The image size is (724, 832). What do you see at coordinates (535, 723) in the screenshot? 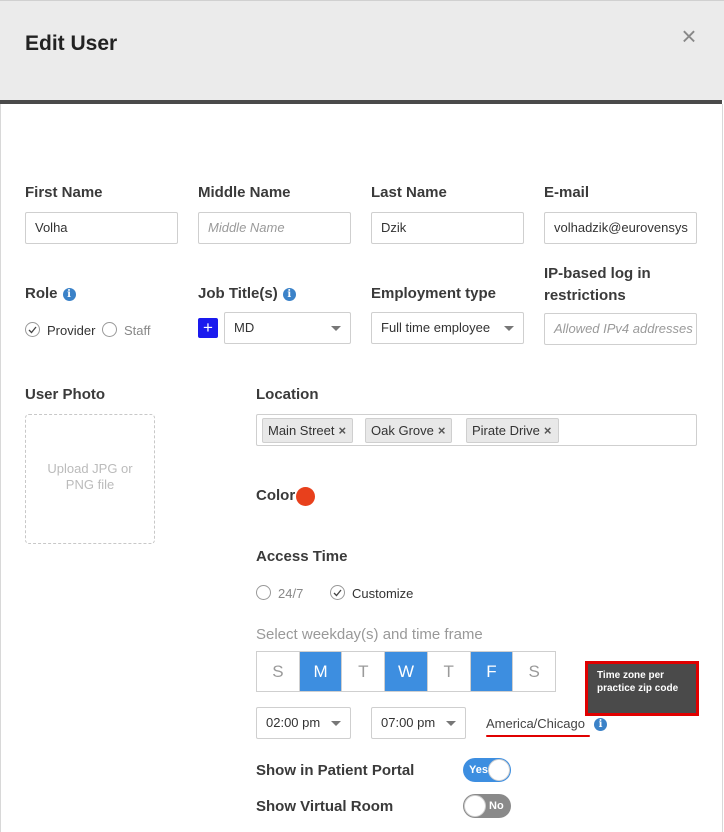
I see `timezone-value: America/Chicago` at bounding box center [535, 723].